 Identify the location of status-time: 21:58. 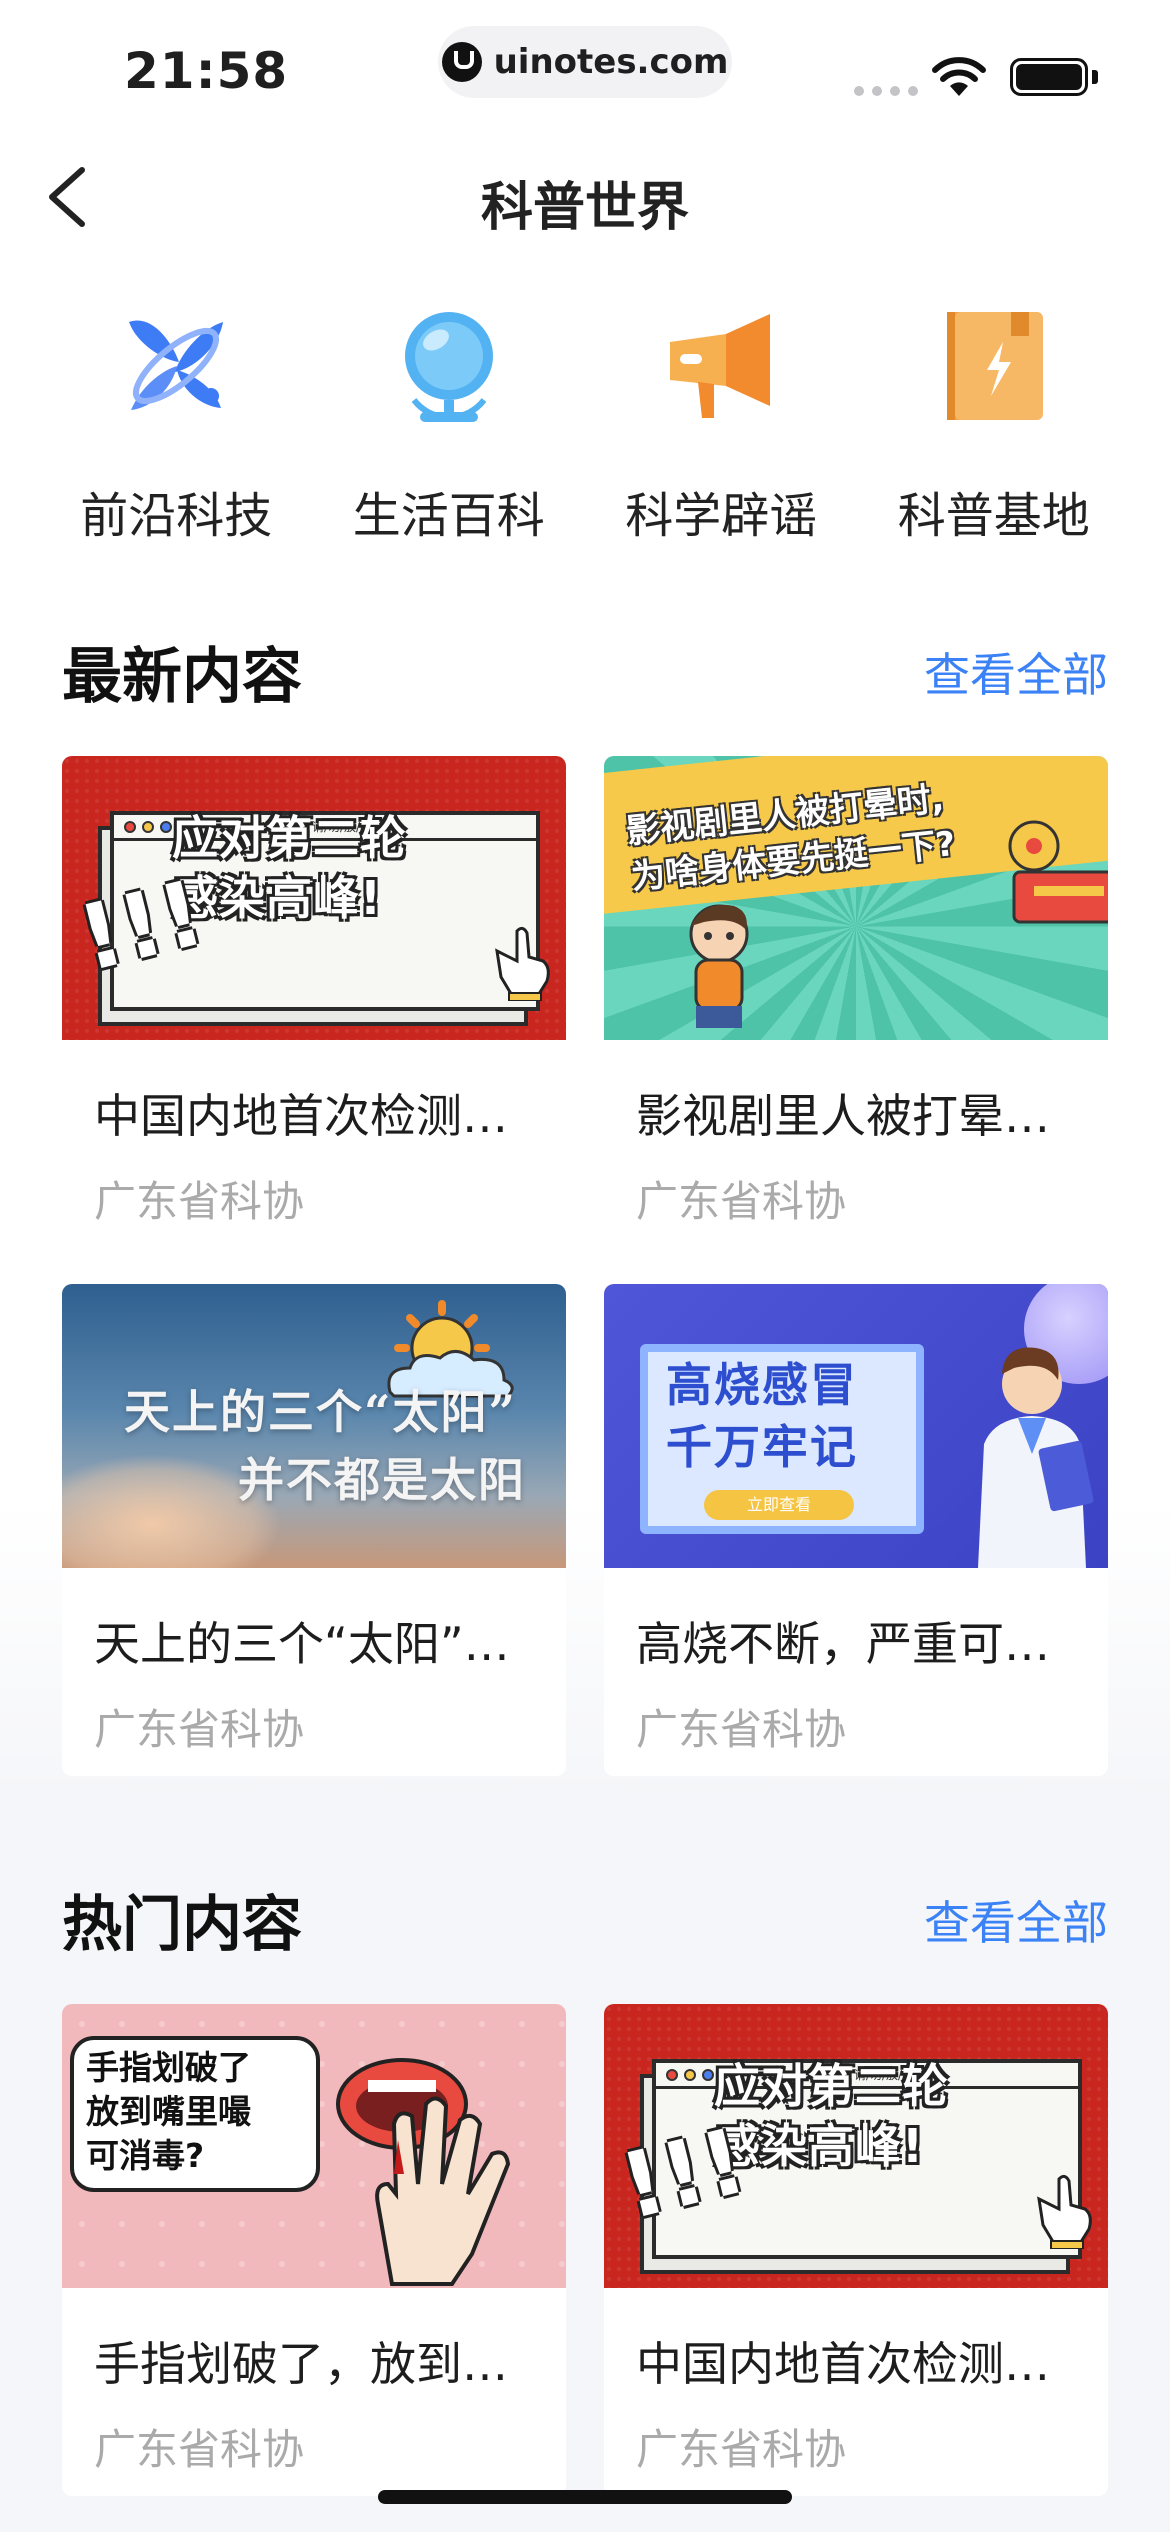
(206, 71).